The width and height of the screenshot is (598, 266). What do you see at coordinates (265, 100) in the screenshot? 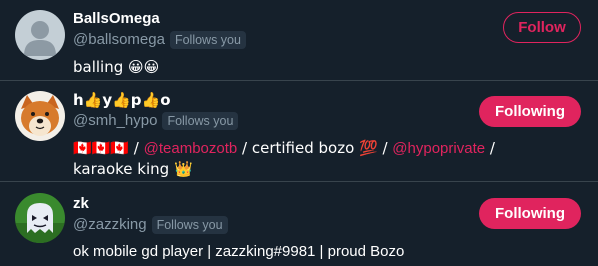
I see `display-name: h👍y👍p👍o` at bounding box center [265, 100].